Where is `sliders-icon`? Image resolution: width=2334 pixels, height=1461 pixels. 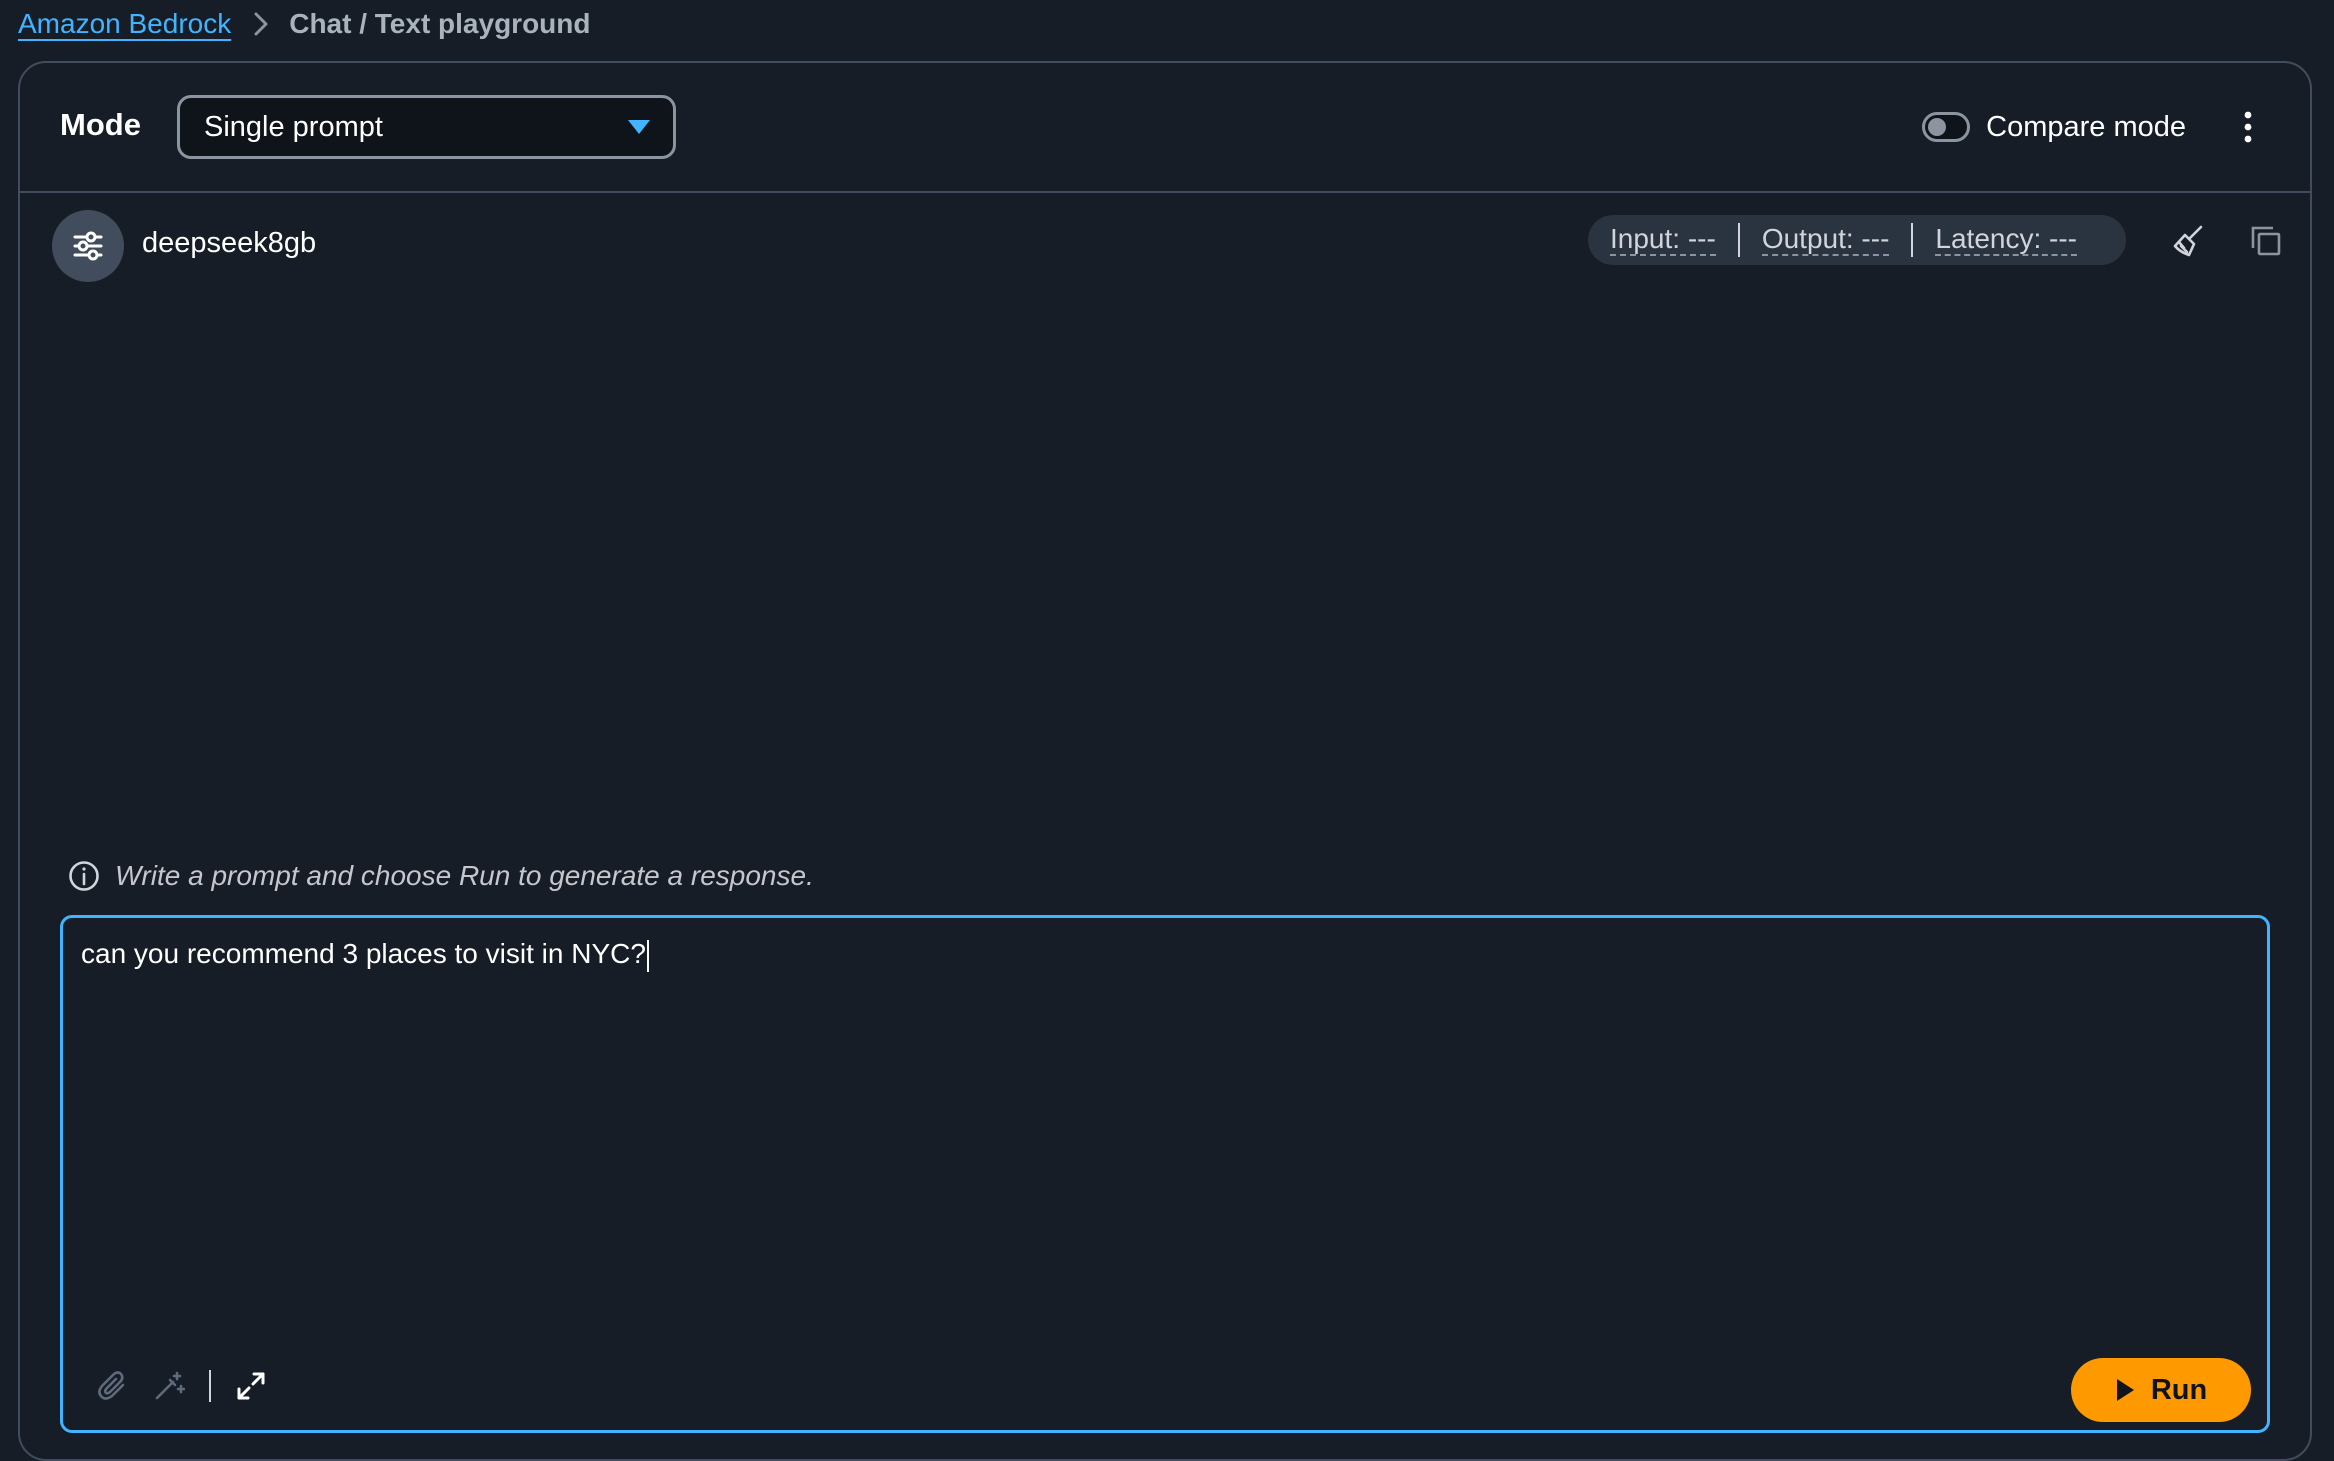
sliders-icon is located at coordinates (88, 246).